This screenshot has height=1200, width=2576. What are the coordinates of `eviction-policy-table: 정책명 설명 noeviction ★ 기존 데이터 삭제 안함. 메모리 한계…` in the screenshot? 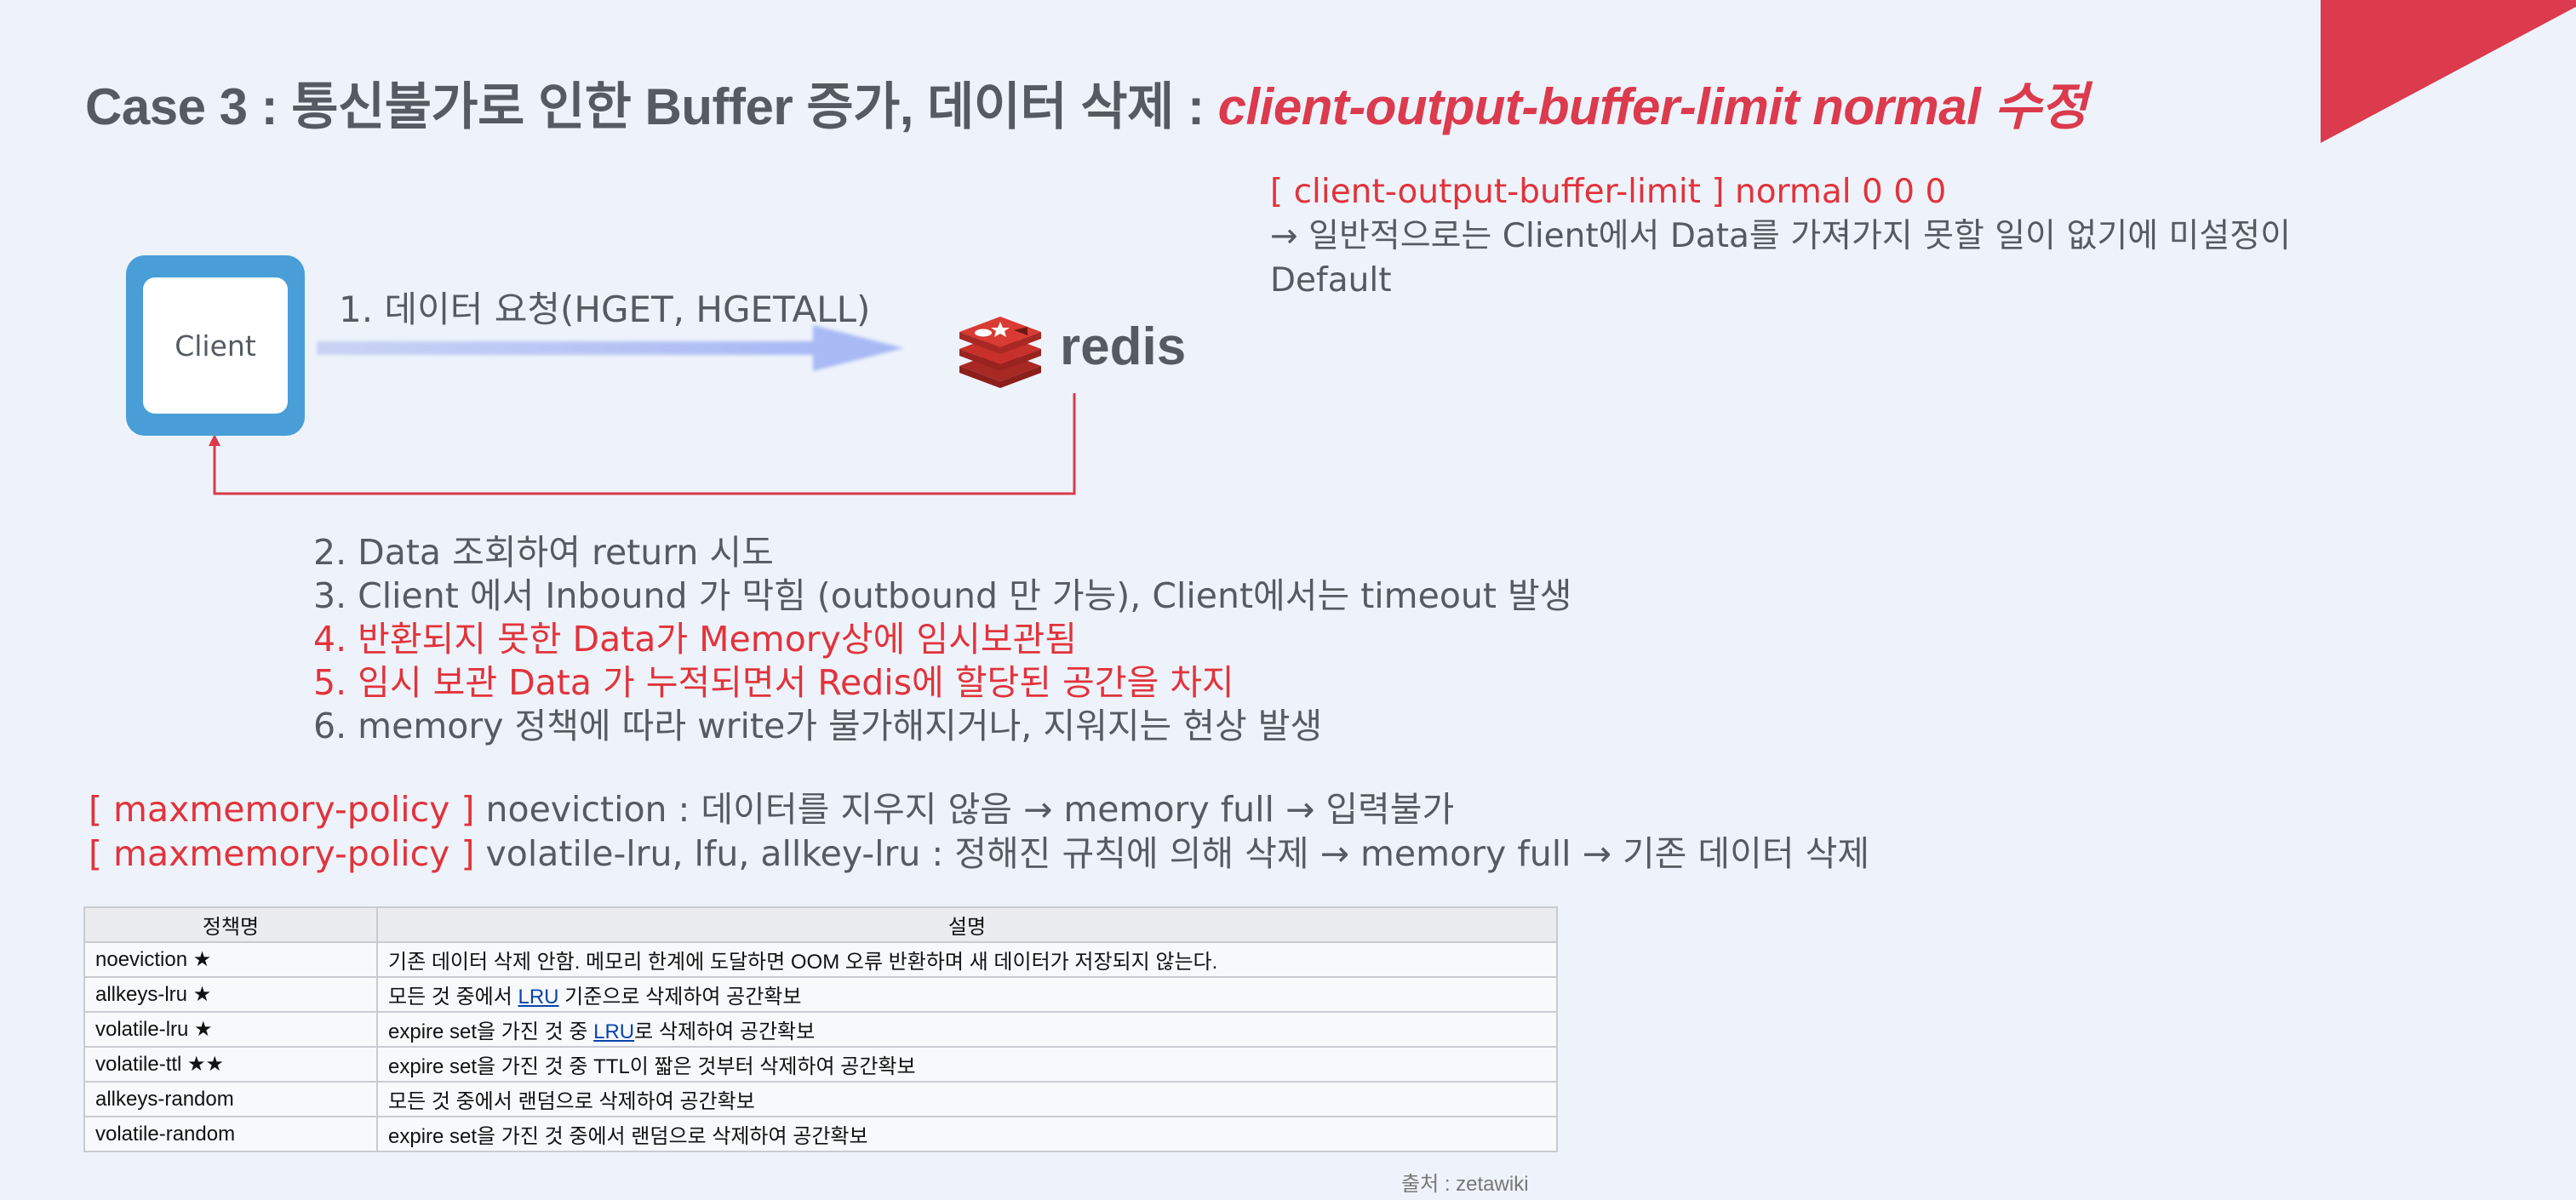 It's located at (820, 1029).